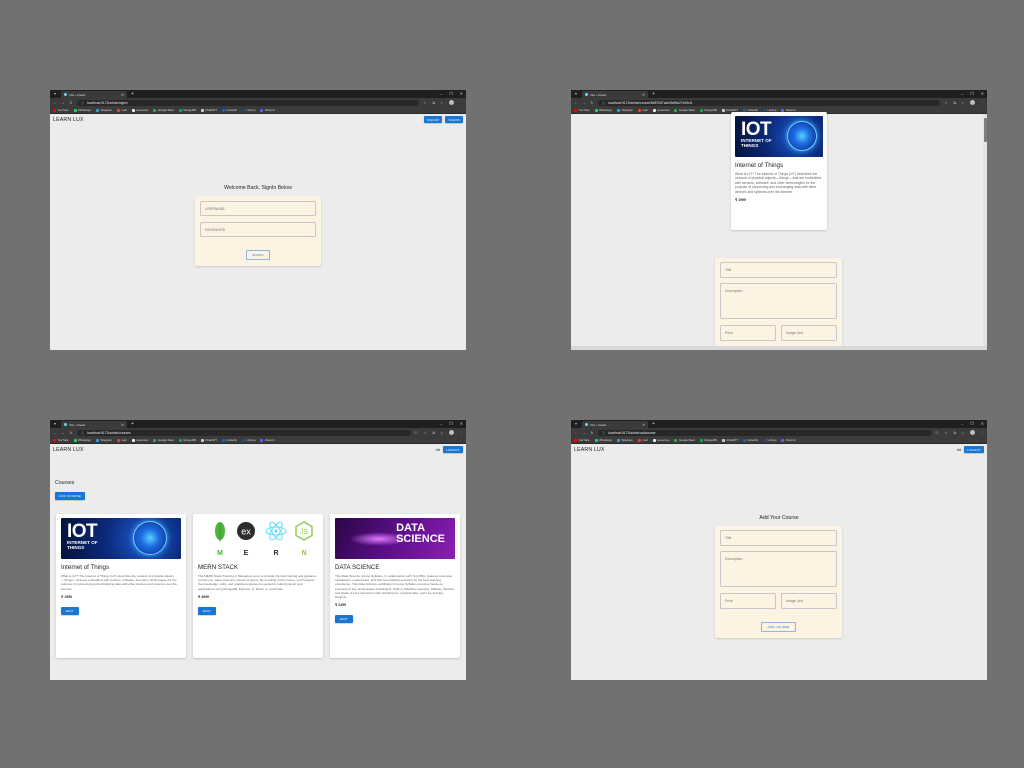  Describe the element at coordinates (244, 432) in the screenshot. I see `url-input: ⓘ localhost:5173/admin/courses` at that location.